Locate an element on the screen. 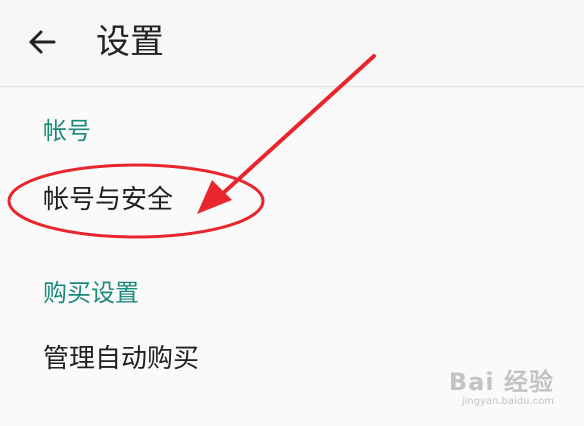 Image resolution: width=584 pixels, height=426 pixels. section-header-purchase-settings: 购买设置 is located at coordinates (91, 293).